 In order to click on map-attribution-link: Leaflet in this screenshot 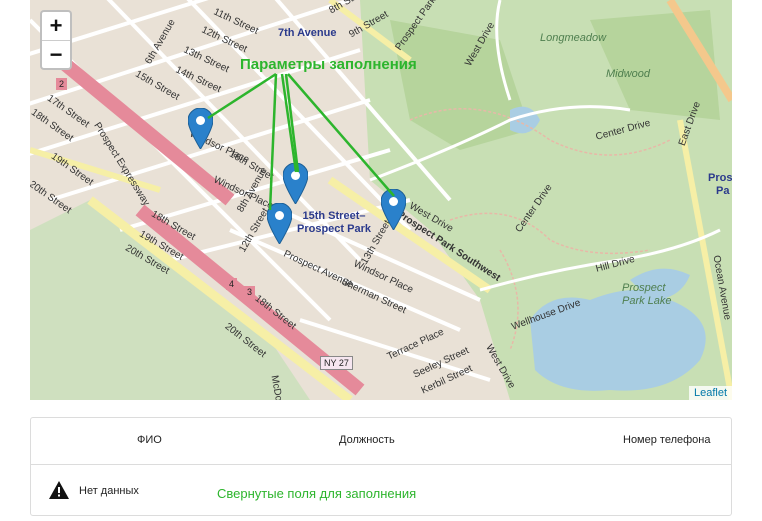, I will do `click(710, 393)`.